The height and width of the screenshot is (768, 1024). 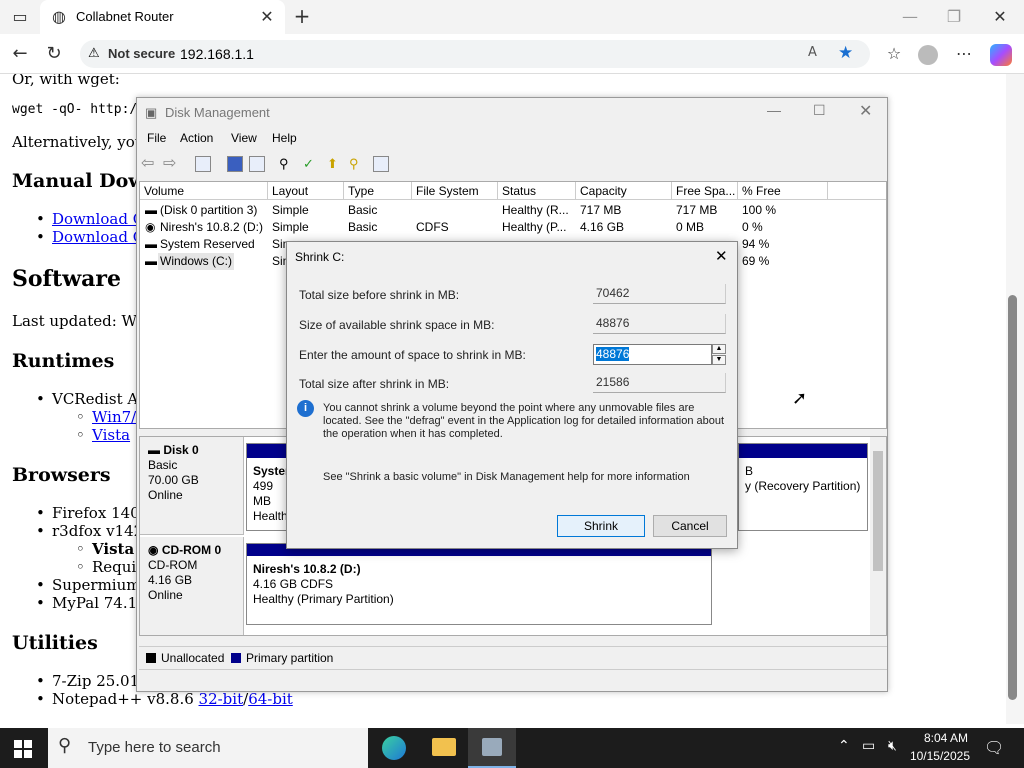 What do you see at coordinates (432, 227) in the screenshot?
I see `cell-filesystem: CDFS` at bounding box center [432, 227].